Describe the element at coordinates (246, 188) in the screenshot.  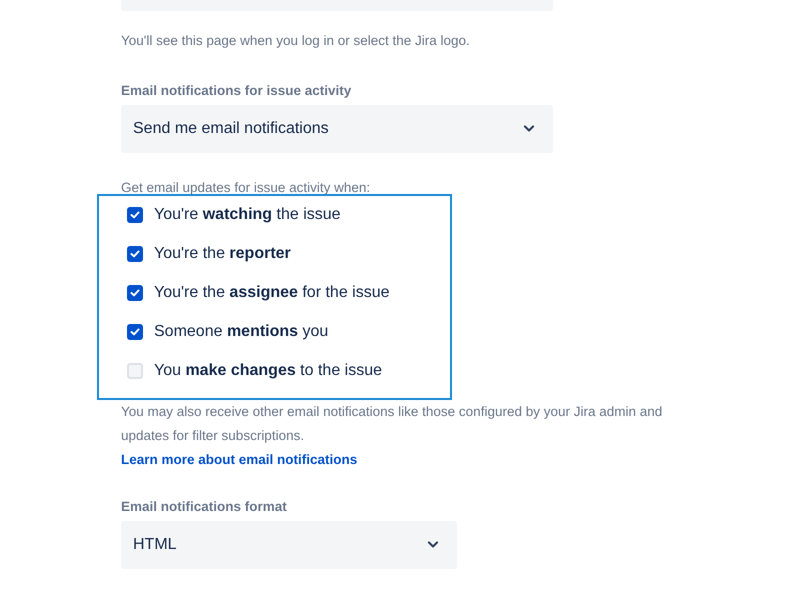
I see `section-heading: Get email updates for issue activity when:` at that location.